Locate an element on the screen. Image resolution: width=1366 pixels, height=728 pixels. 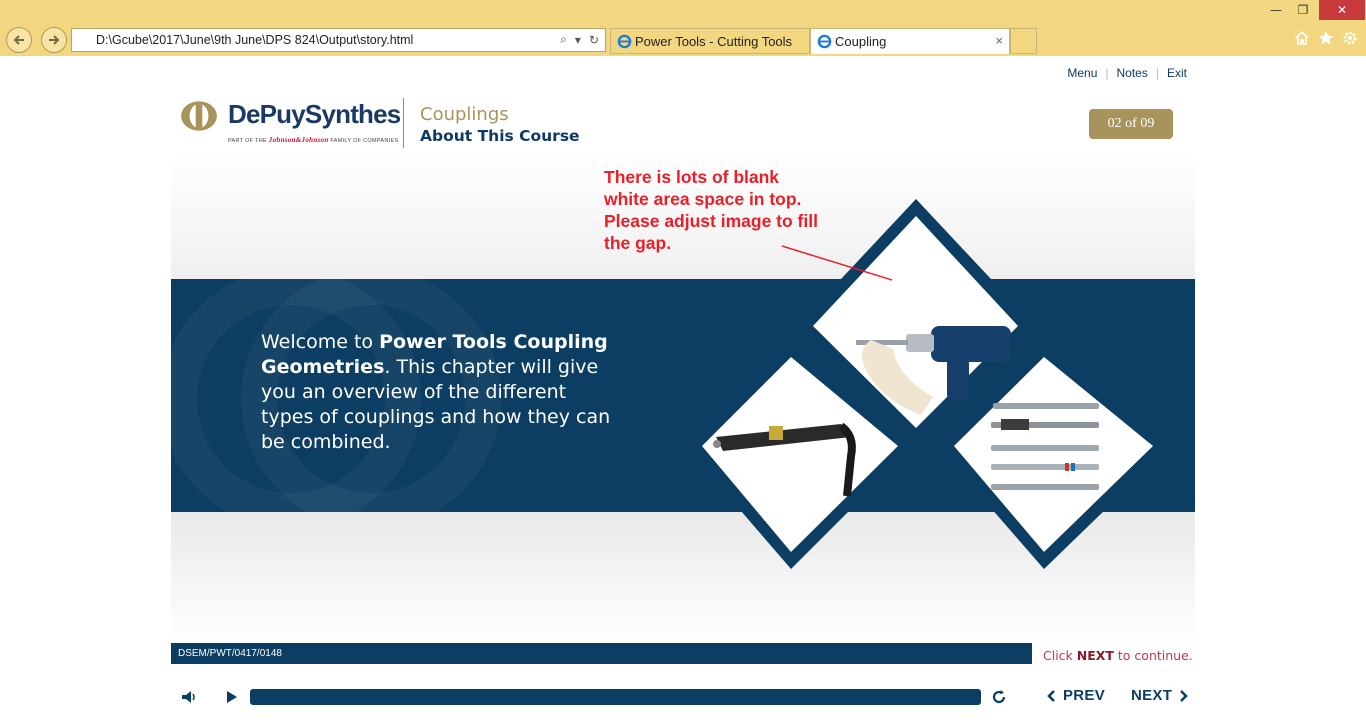
back-button is located at coordinates (19, 40).